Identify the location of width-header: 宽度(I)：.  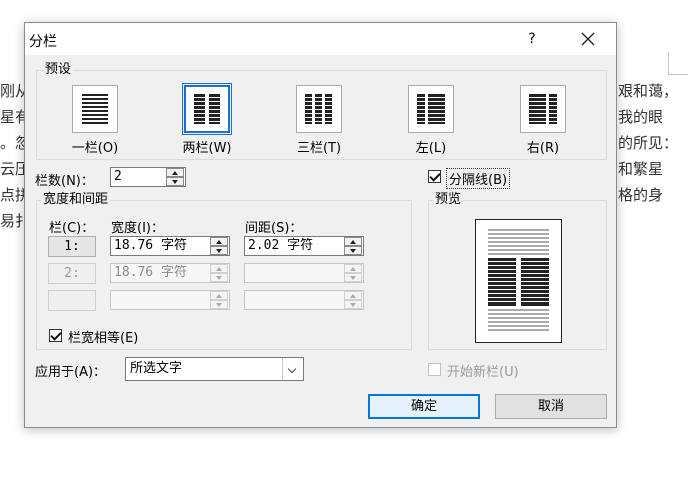
(137, 228).